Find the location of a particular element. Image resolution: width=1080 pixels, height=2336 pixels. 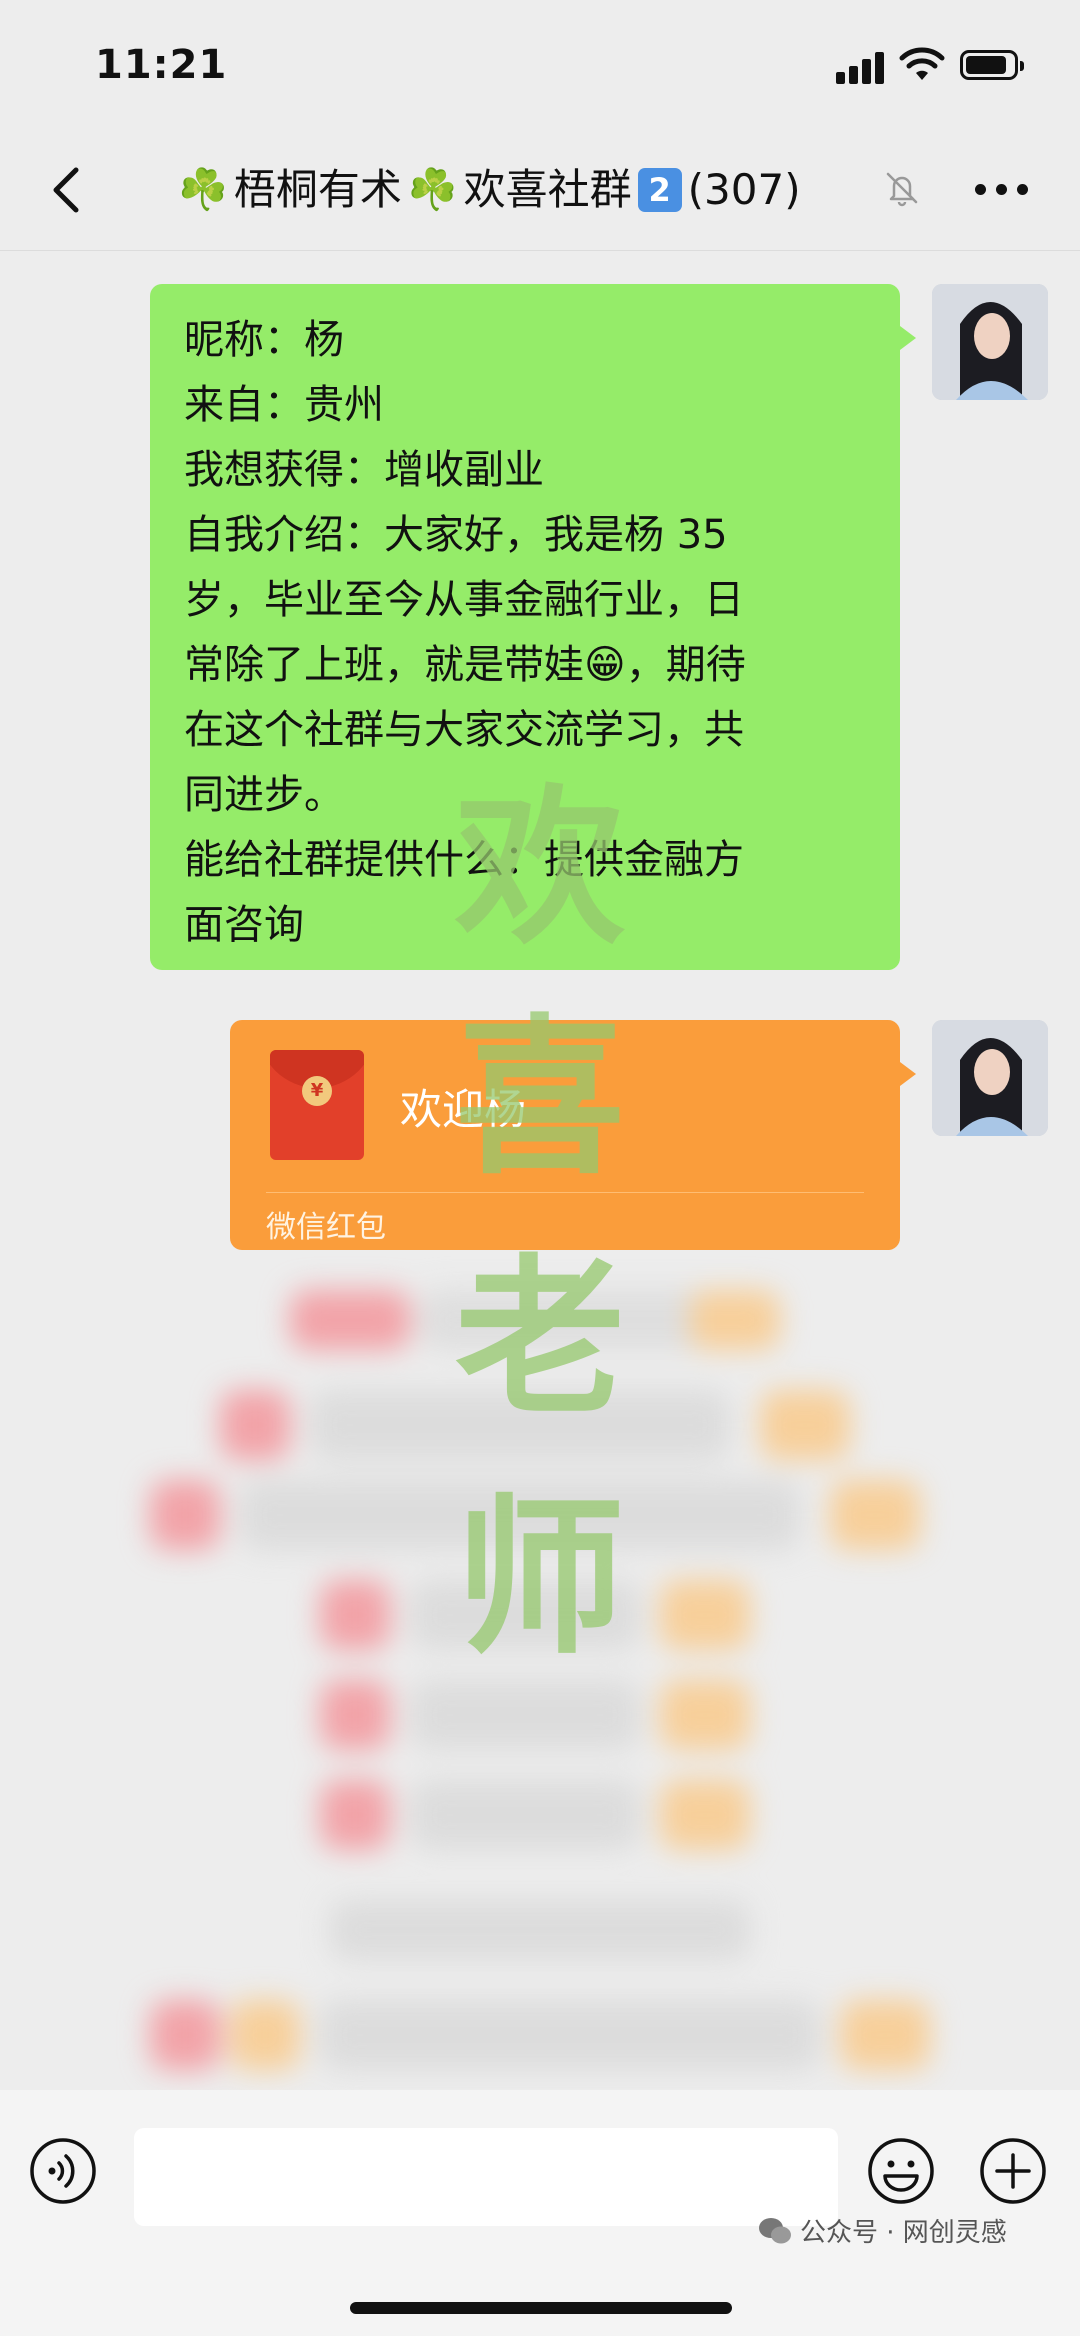

red-packet-title: 欢迎杨 is located at coordinates (463, 1109).